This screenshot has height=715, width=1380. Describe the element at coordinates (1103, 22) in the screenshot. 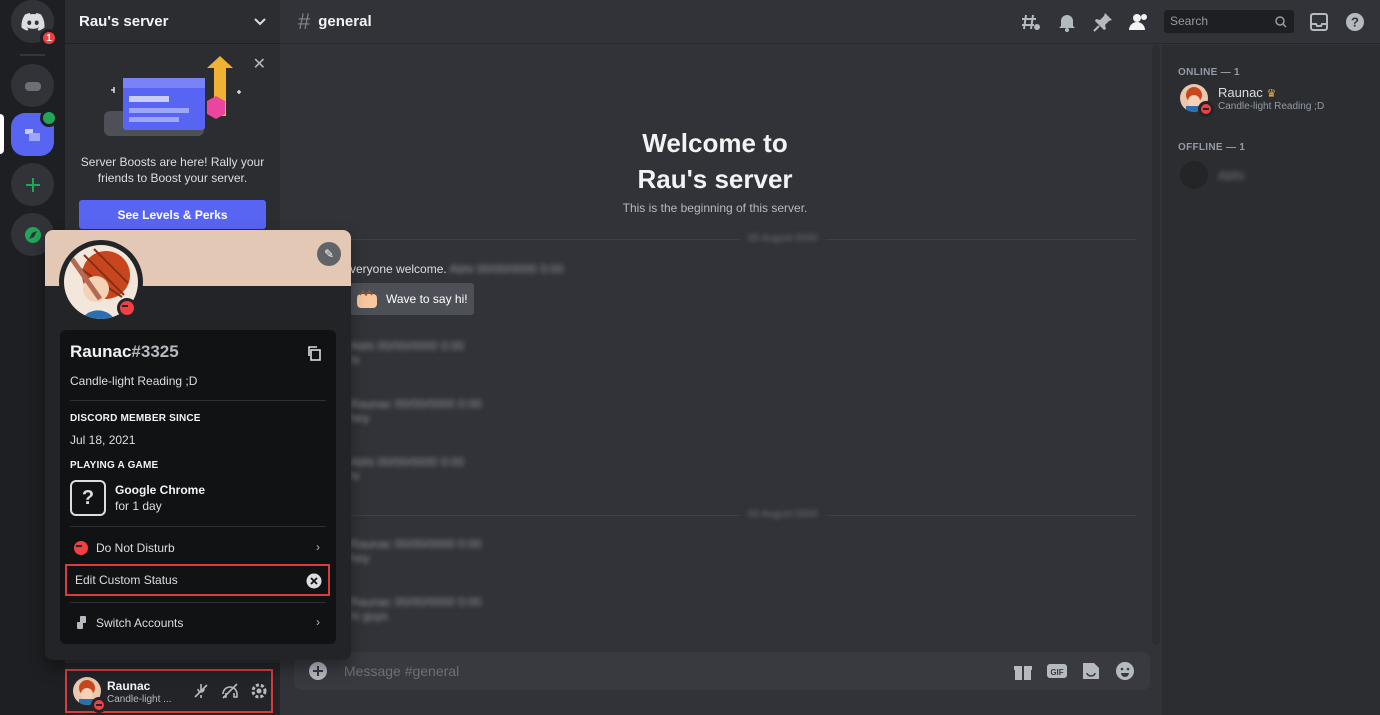

I see `pin-icon` at that location.